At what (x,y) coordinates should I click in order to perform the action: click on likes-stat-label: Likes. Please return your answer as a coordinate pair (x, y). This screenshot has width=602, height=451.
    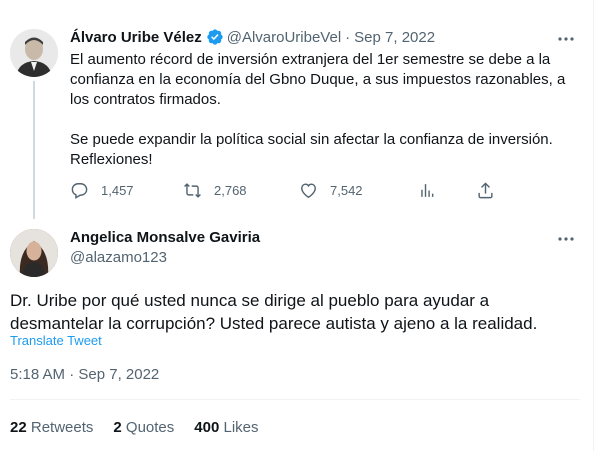
    Looking at the image, I should click on (241, 427).